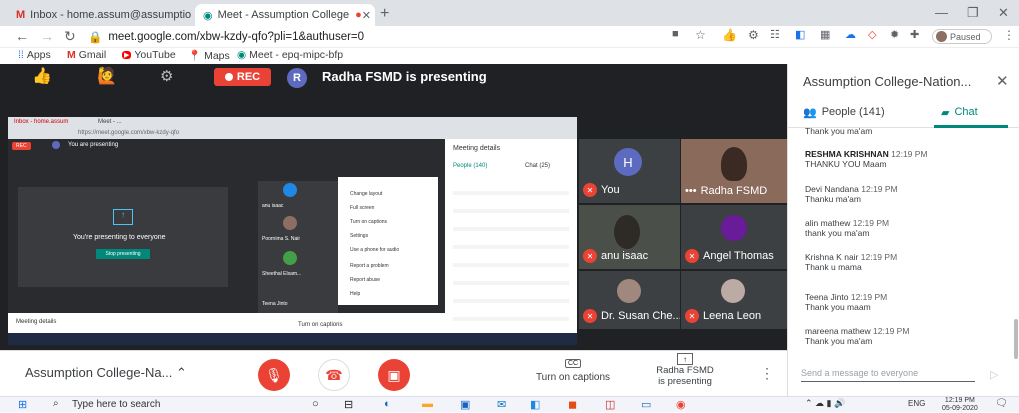  I want to click on windows-start-icon: ⊞, so click(22, 404).